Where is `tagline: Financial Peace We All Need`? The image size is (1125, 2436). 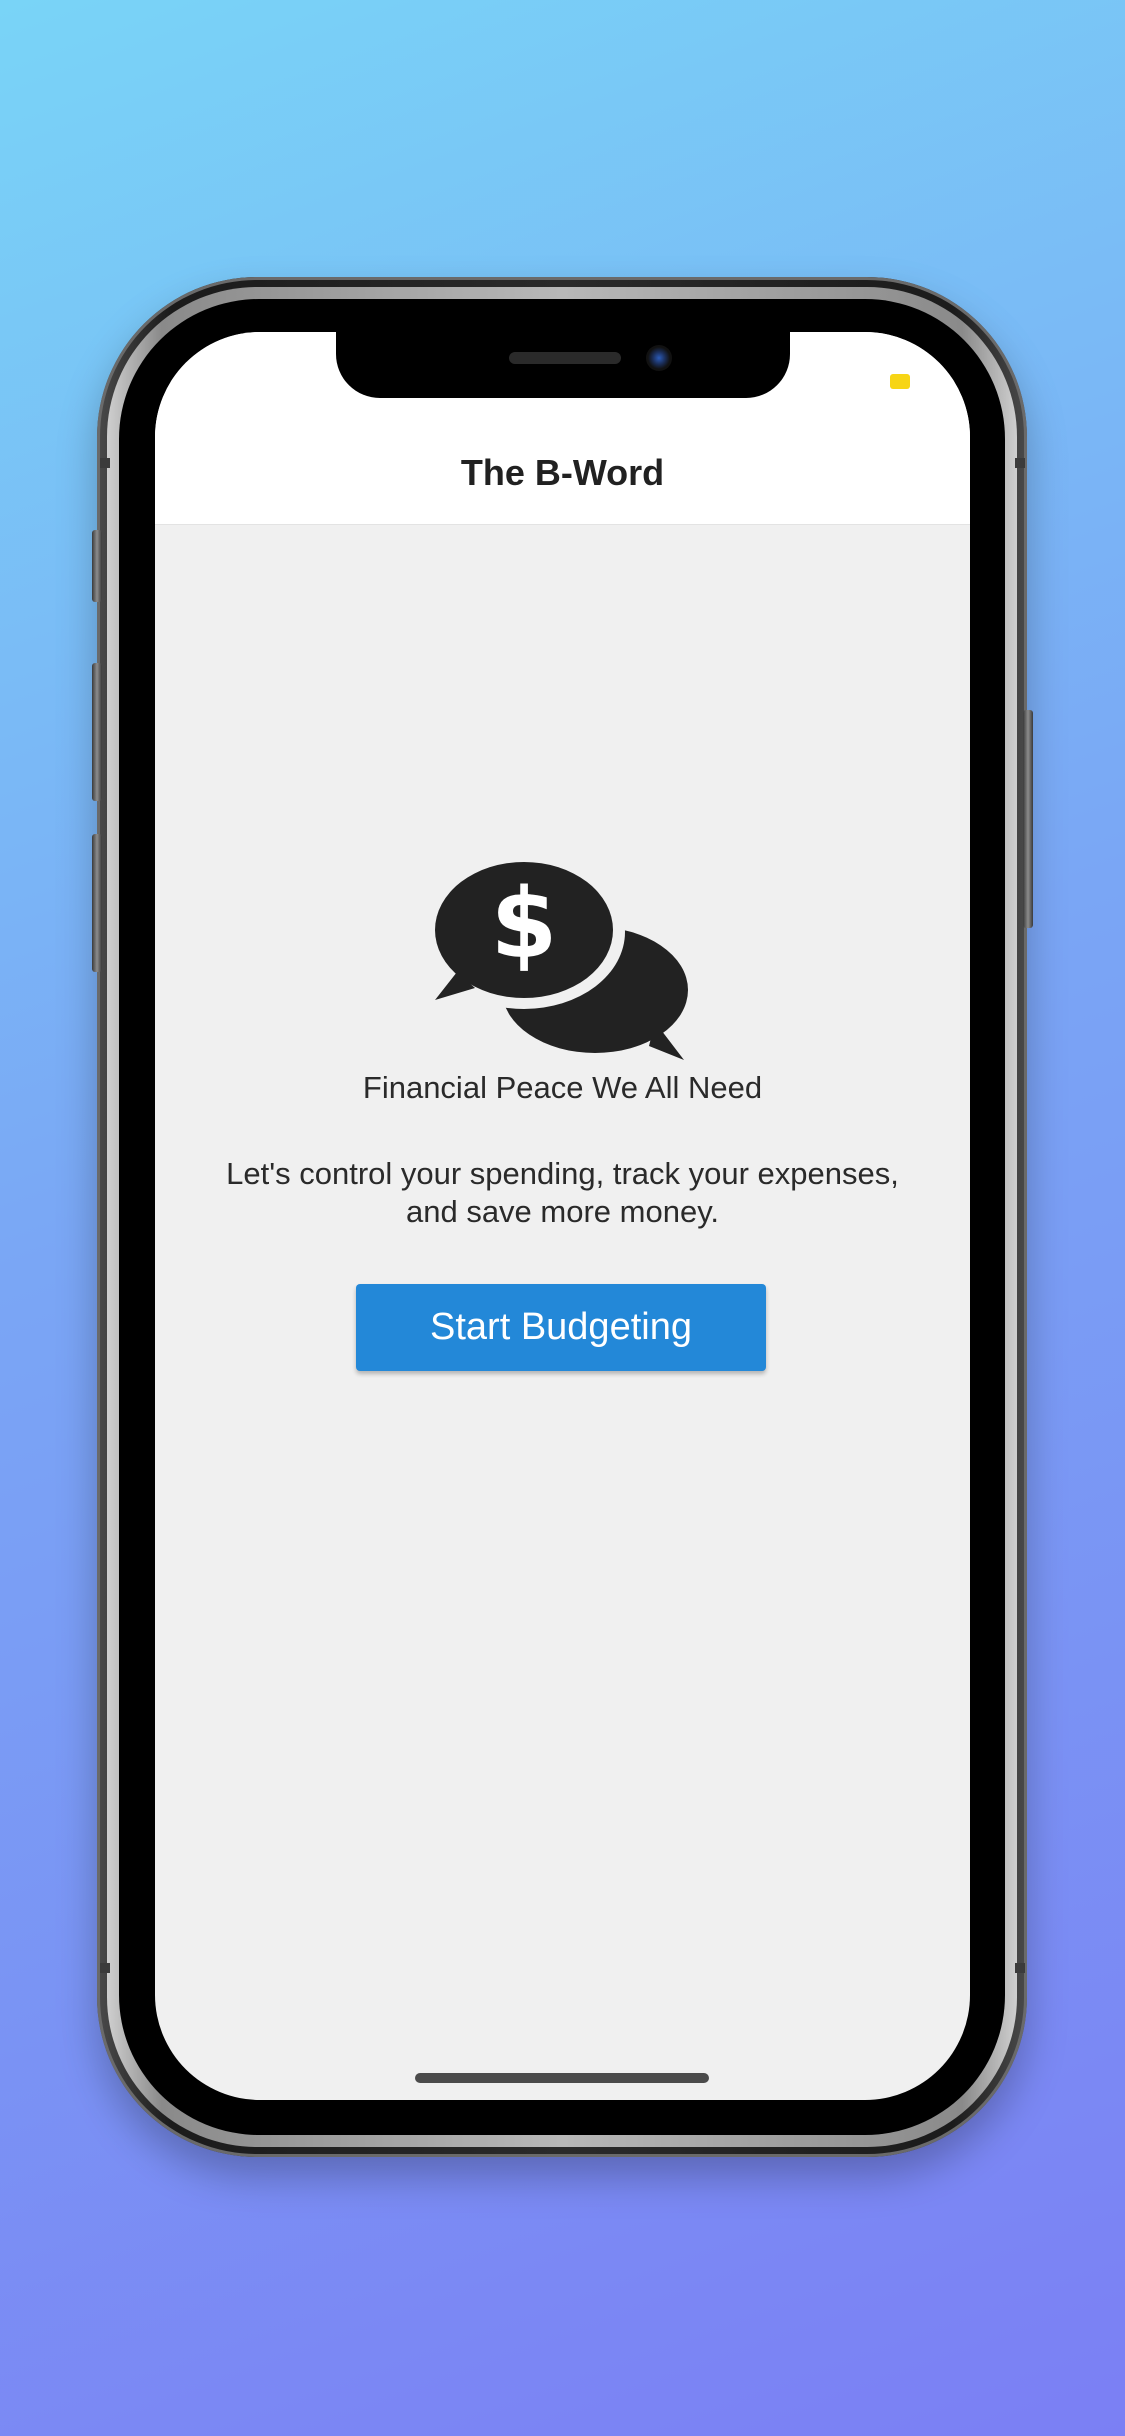
tagline: Financial Peace We All Need is located at coordinates (562, 1087).